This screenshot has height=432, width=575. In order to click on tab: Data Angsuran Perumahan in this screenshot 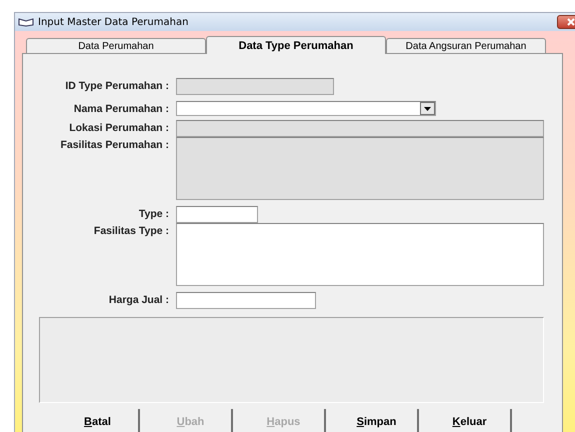, I will do `click(466, 45)`.